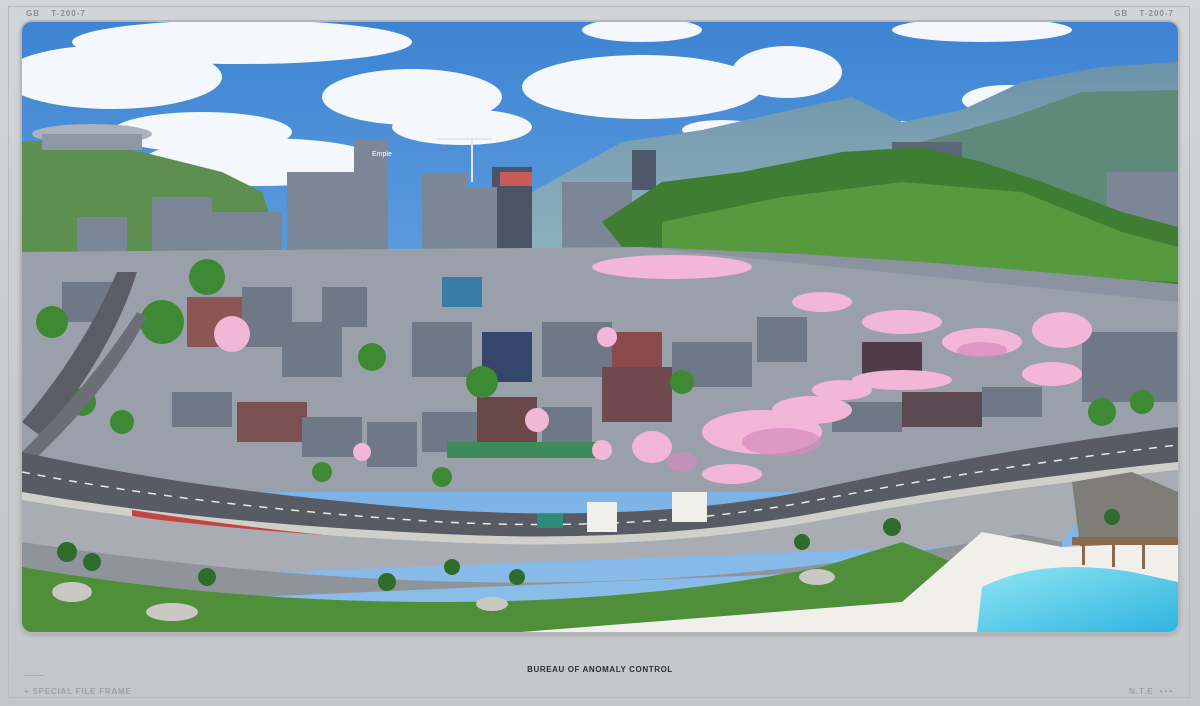  I want to click on footer-right-text: N.T.E, so click(1141, 691).